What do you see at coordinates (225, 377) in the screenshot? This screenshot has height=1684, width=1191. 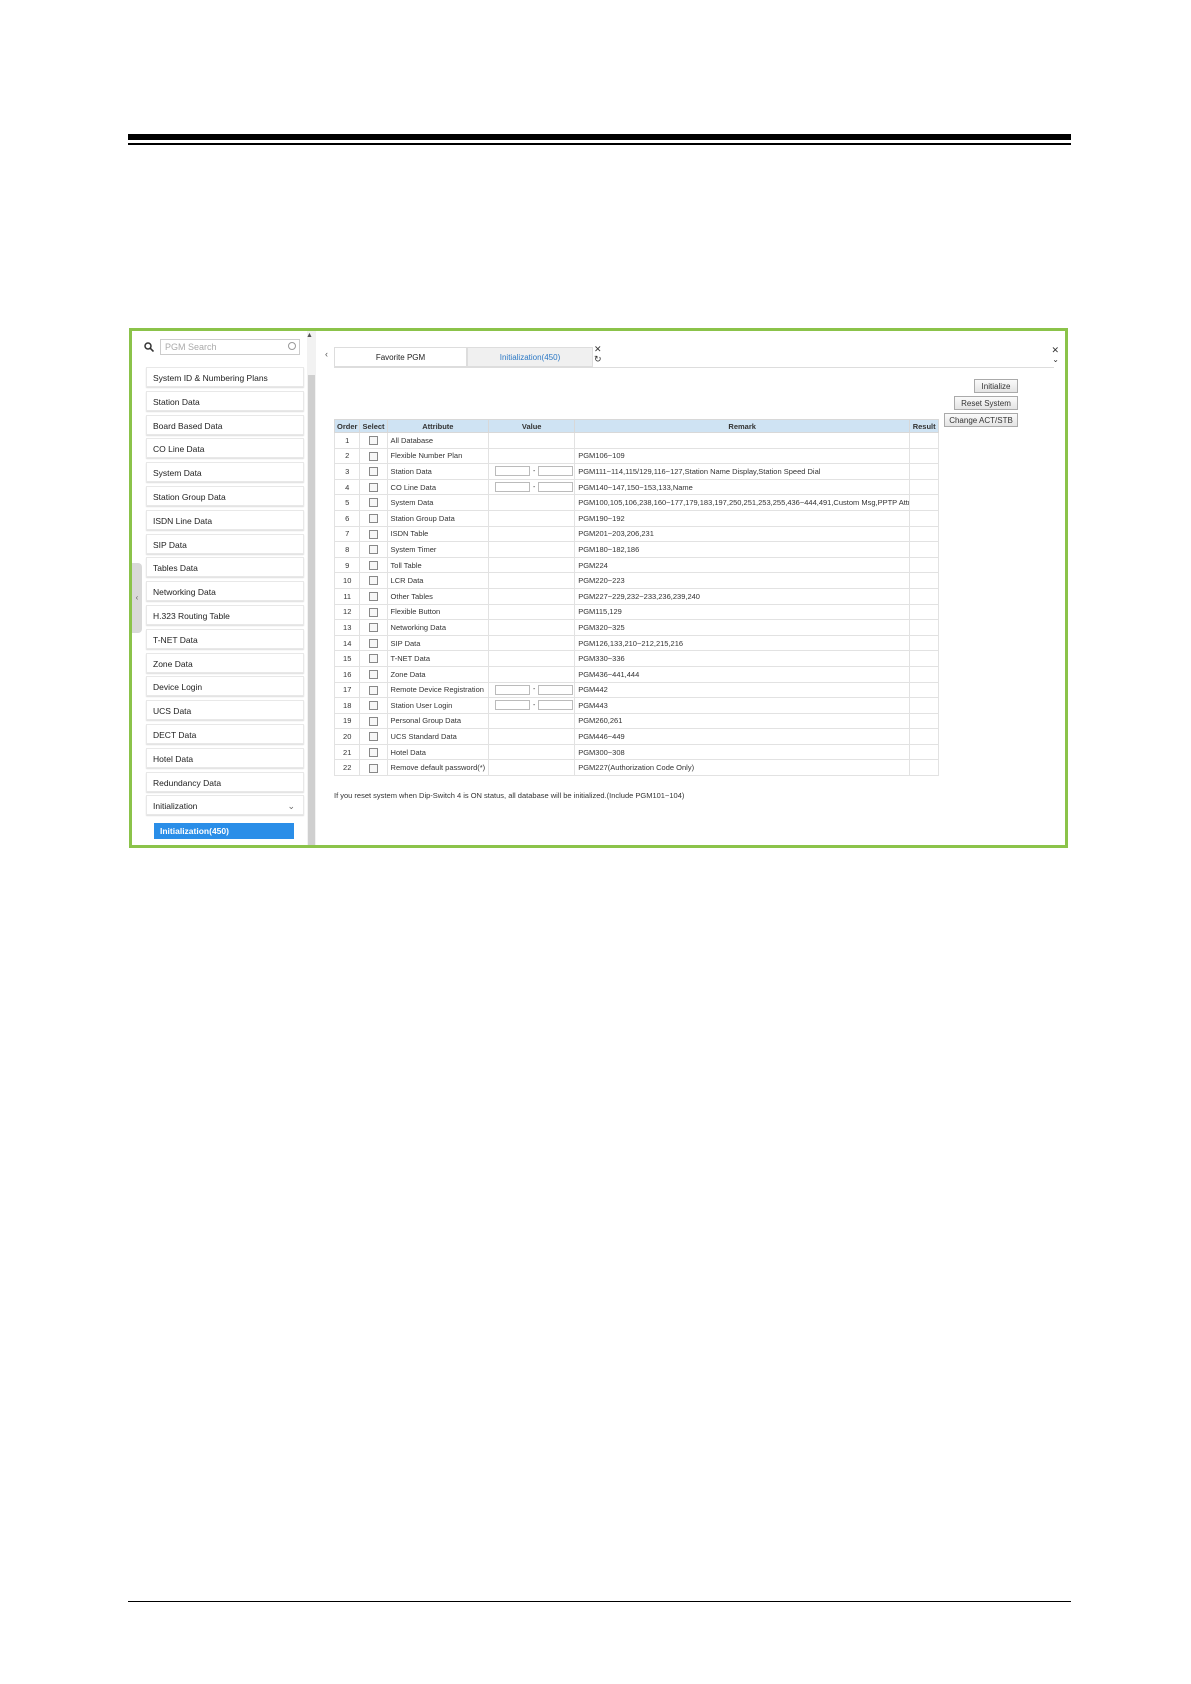 I see `sidebar-item-system-id: System ID & Numbering Plans` at bounding box center [225, 377].